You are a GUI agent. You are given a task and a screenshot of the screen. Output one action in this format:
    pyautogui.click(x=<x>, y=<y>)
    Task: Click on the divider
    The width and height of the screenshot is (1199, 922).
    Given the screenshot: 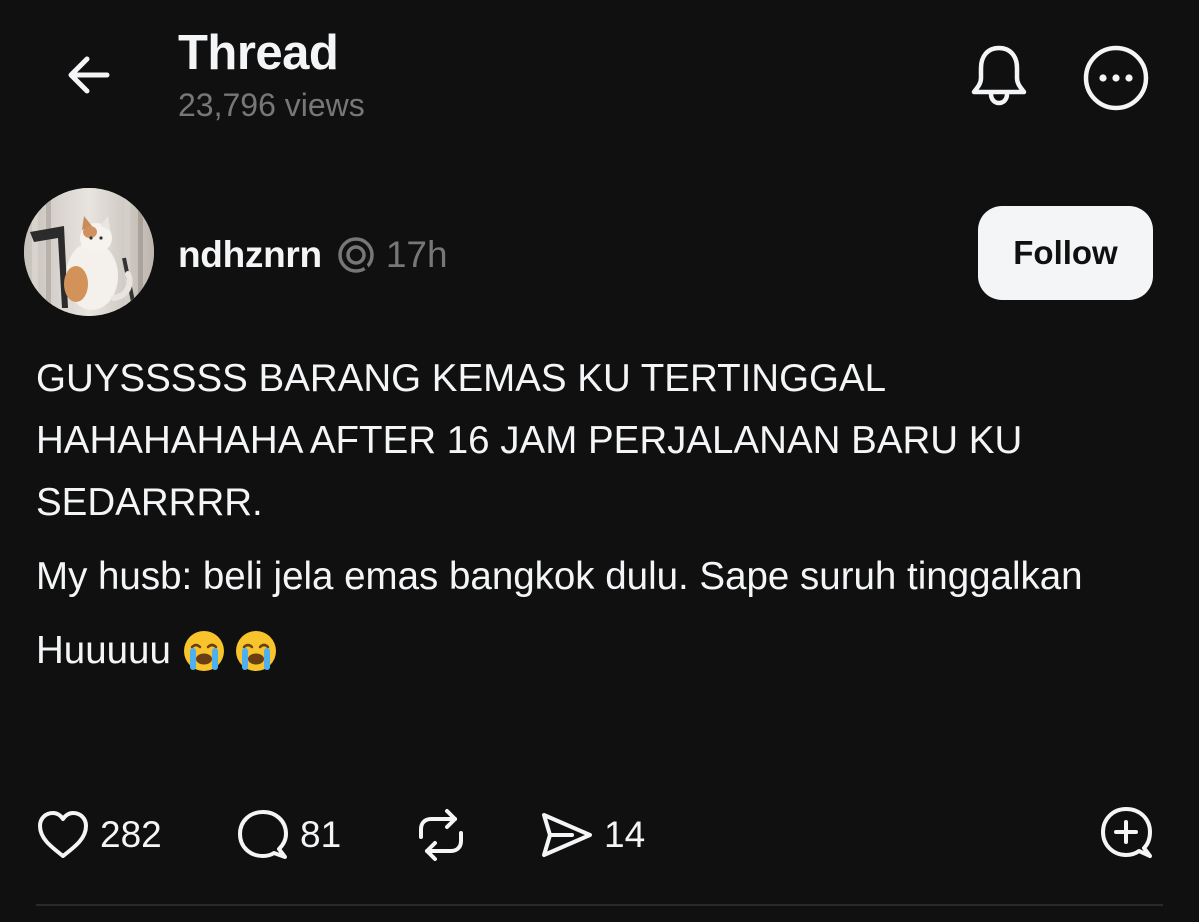 What is the action you would take?
    pyautogui.click(x=599, y=905)
    